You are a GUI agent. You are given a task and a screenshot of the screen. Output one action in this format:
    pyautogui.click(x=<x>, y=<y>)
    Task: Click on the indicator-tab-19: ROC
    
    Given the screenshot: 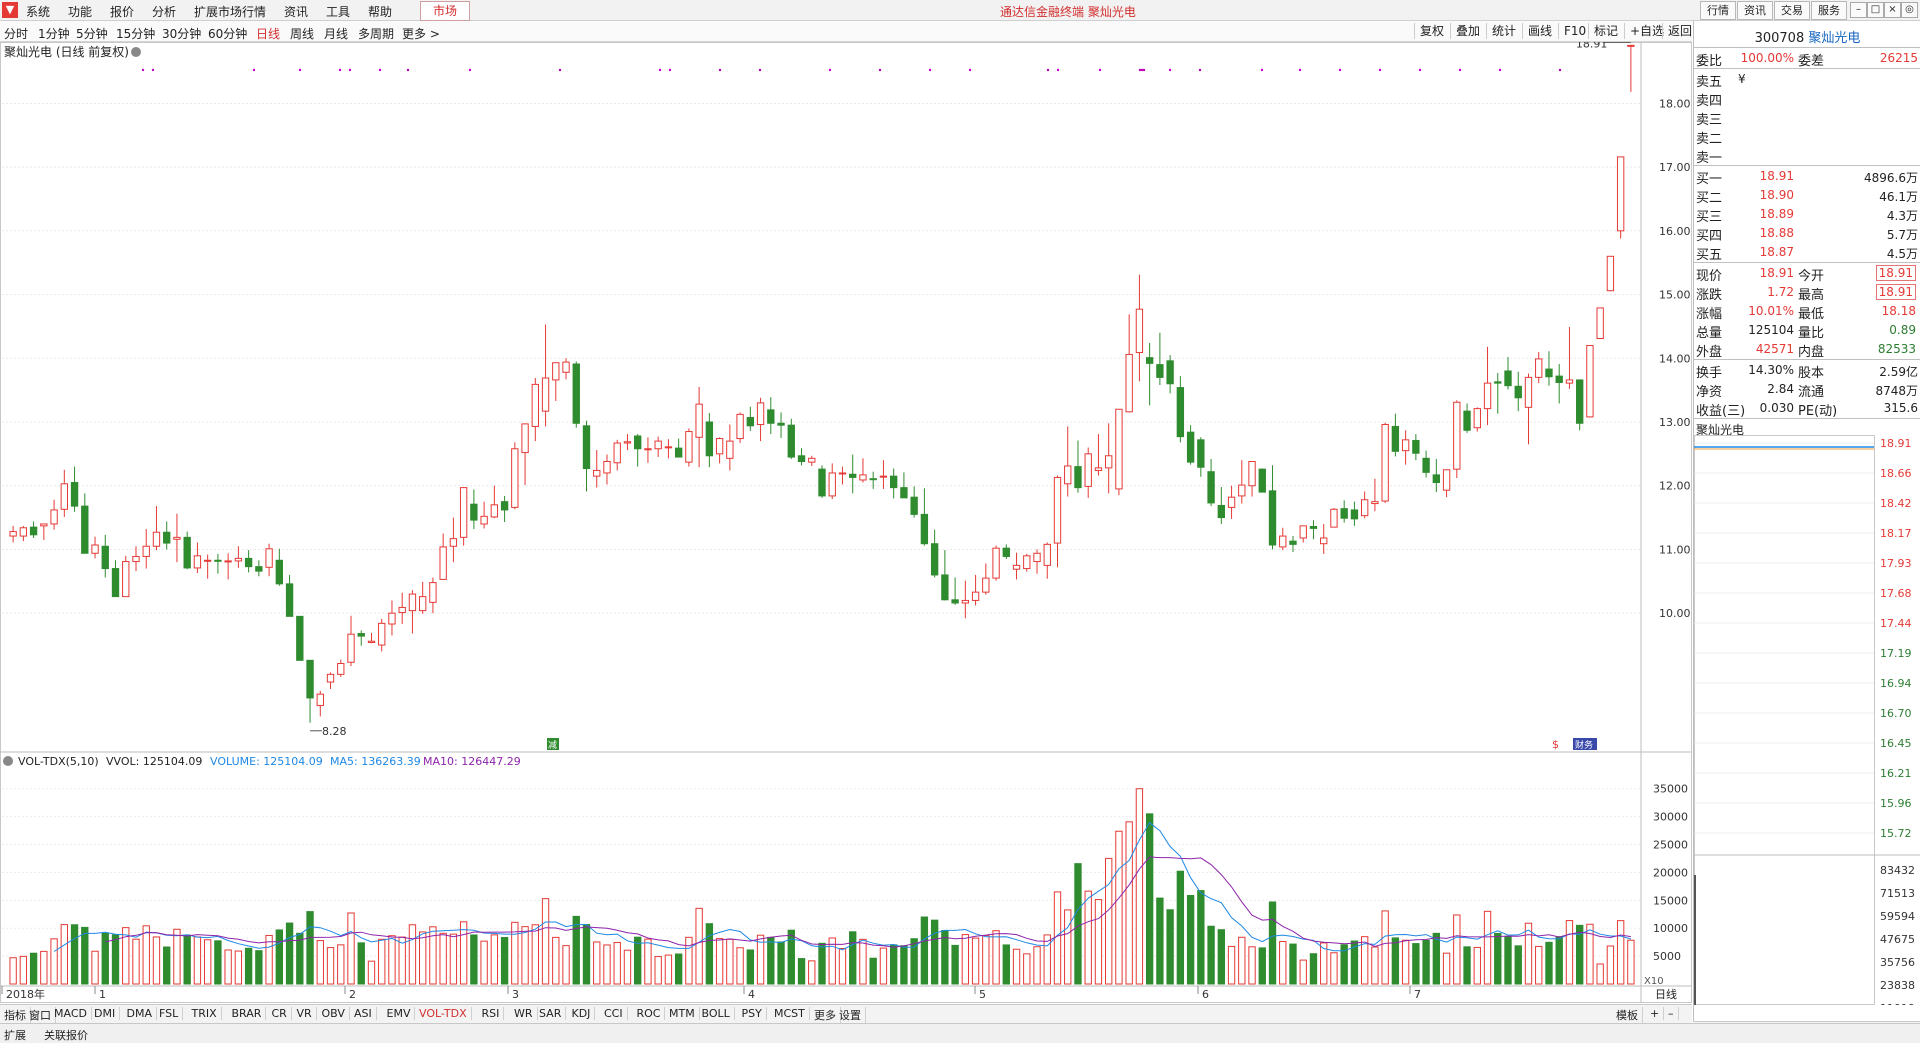 What is the action you would take?
    pyautogui.click(x=651, y=1013)
    